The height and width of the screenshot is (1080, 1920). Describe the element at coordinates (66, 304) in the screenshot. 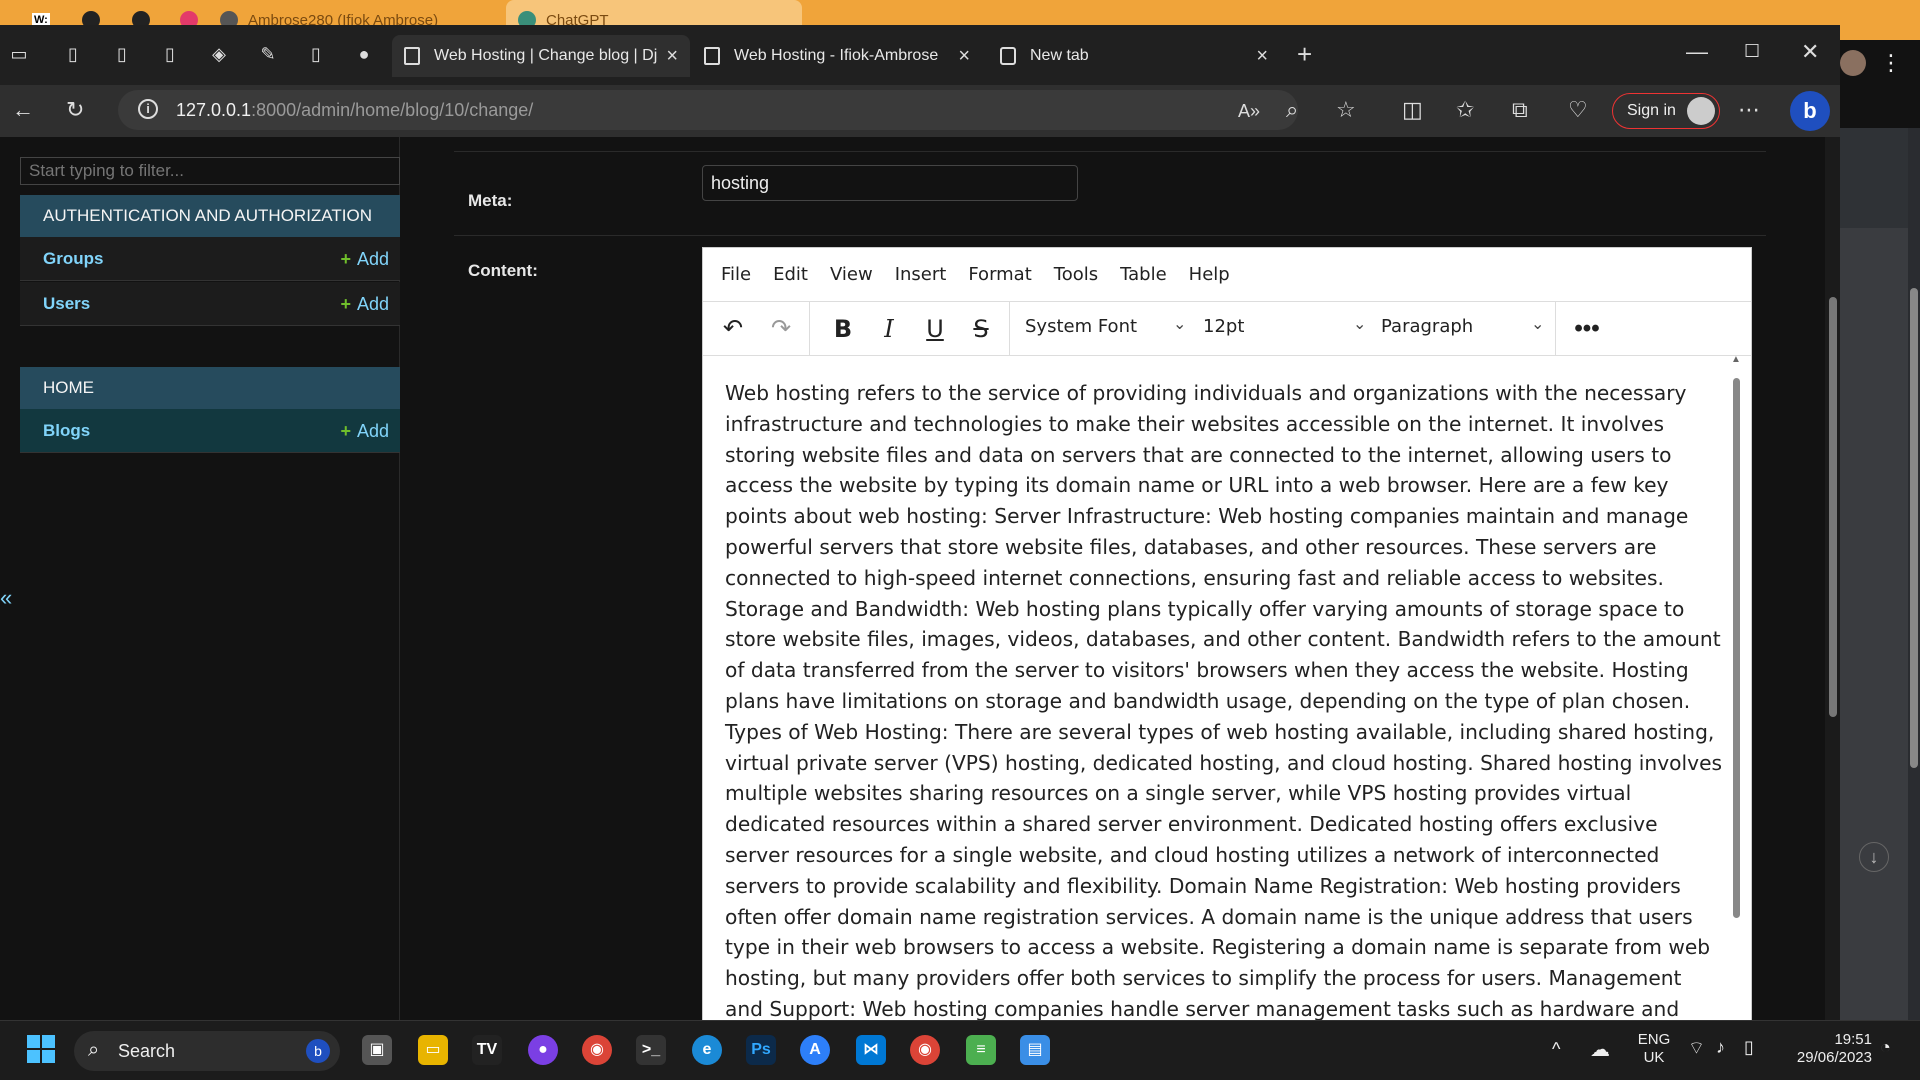

I see `model-link-users: Users` at that location.